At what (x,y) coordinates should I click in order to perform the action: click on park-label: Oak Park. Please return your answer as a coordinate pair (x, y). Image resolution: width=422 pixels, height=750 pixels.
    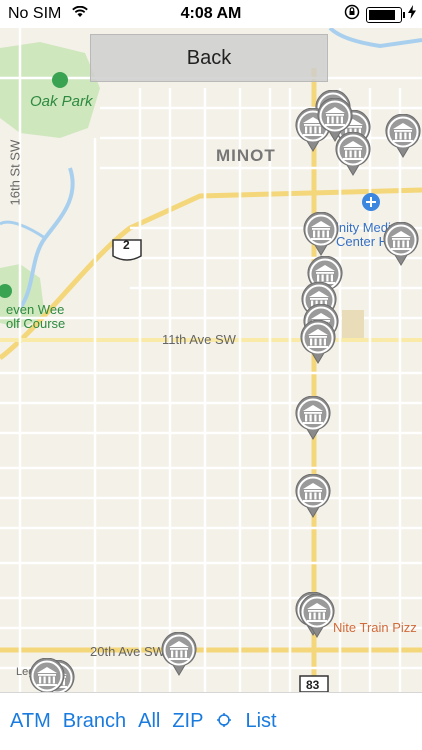
    Looking at the image, I should click on (61, 101).